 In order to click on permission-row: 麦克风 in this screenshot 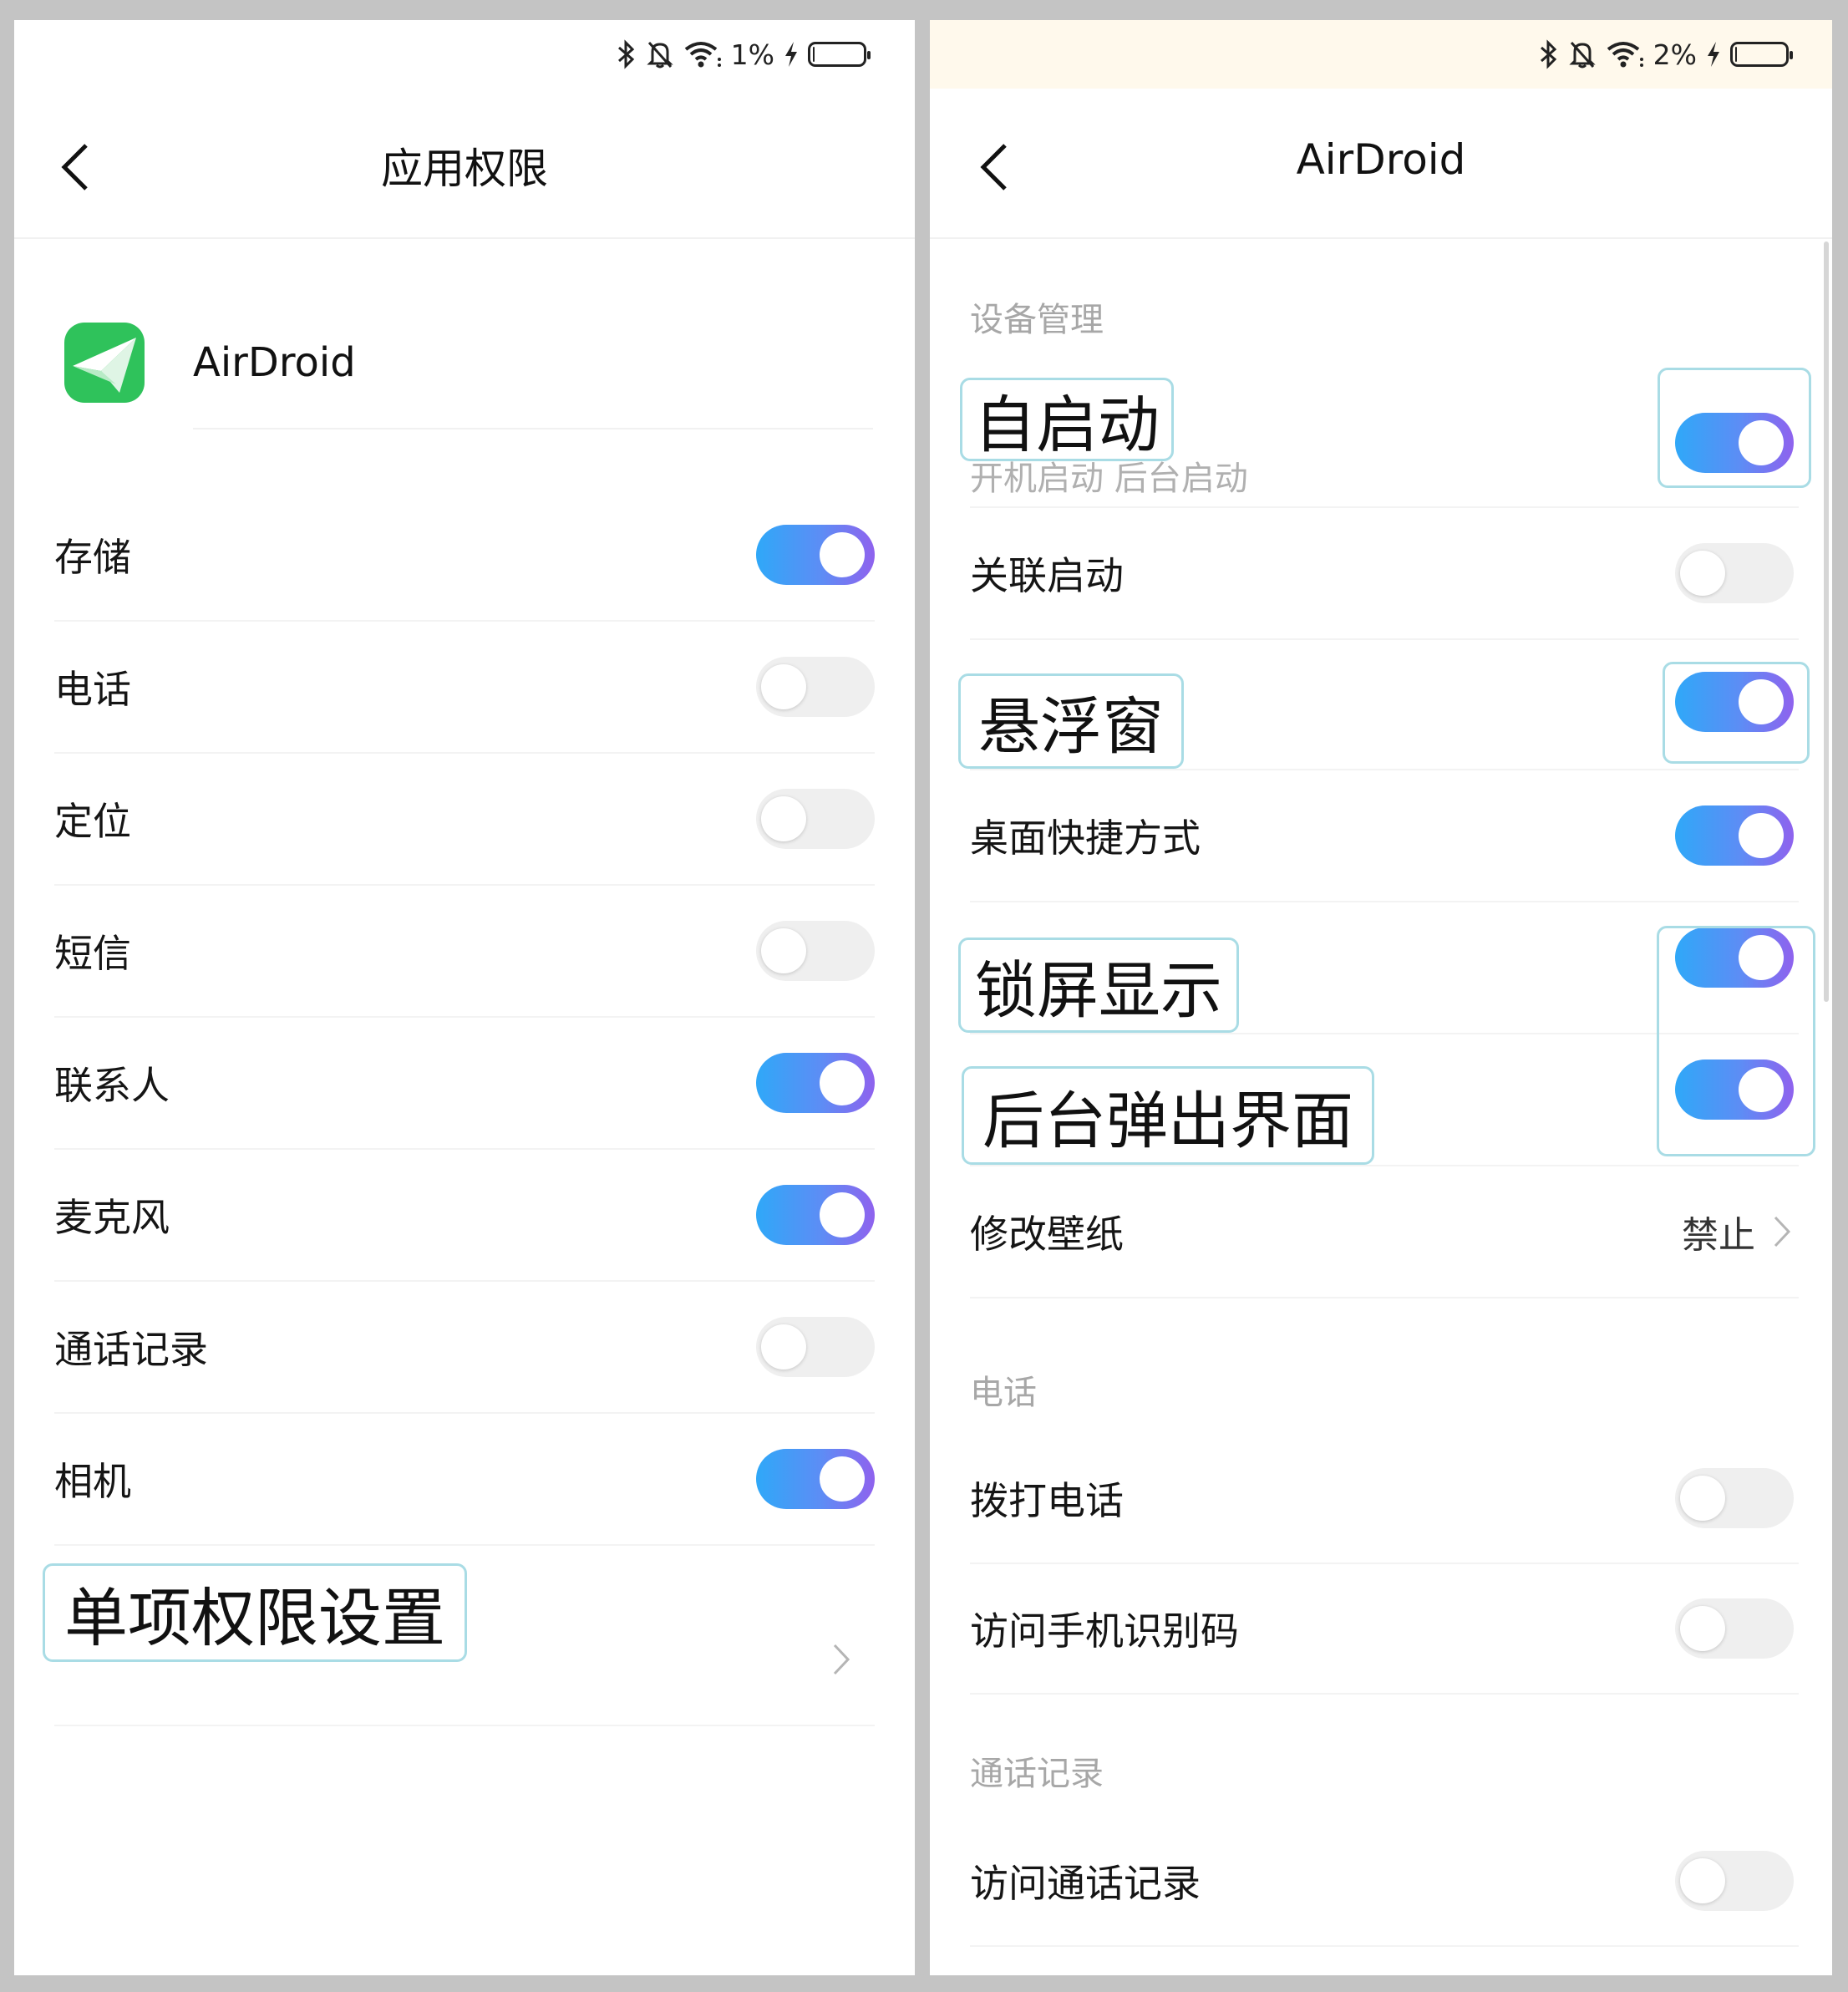, I will do `click(464, 1216)`.